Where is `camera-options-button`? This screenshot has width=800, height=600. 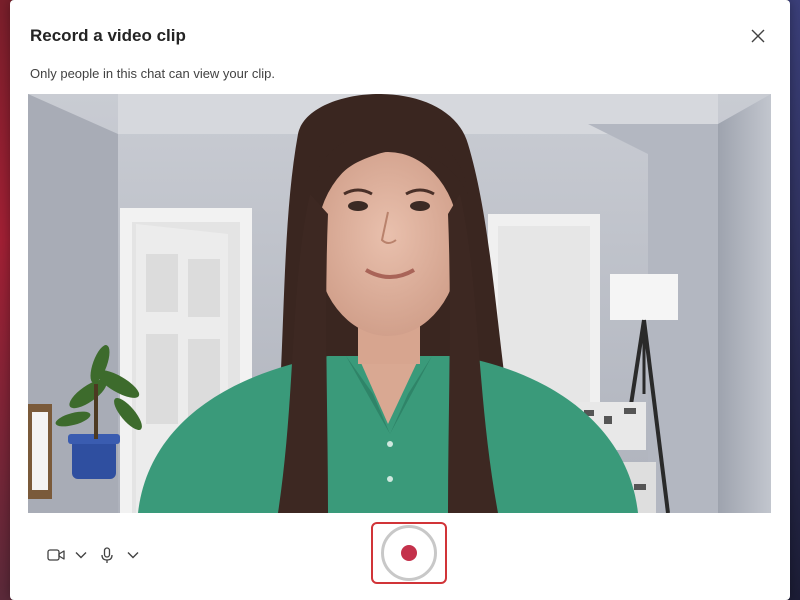
camera-options-button is located at coordinates (81, 555).